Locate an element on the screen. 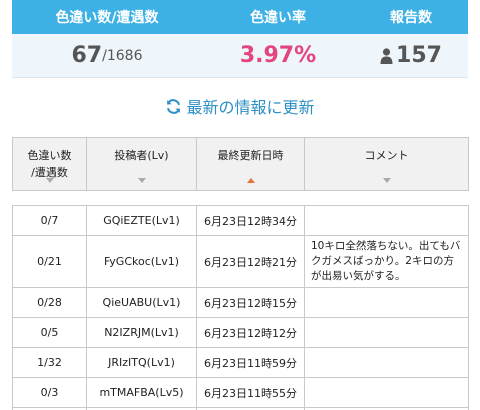 The image size is (480, 410). shiny-count: 67 is located at coordinates (87, 55).